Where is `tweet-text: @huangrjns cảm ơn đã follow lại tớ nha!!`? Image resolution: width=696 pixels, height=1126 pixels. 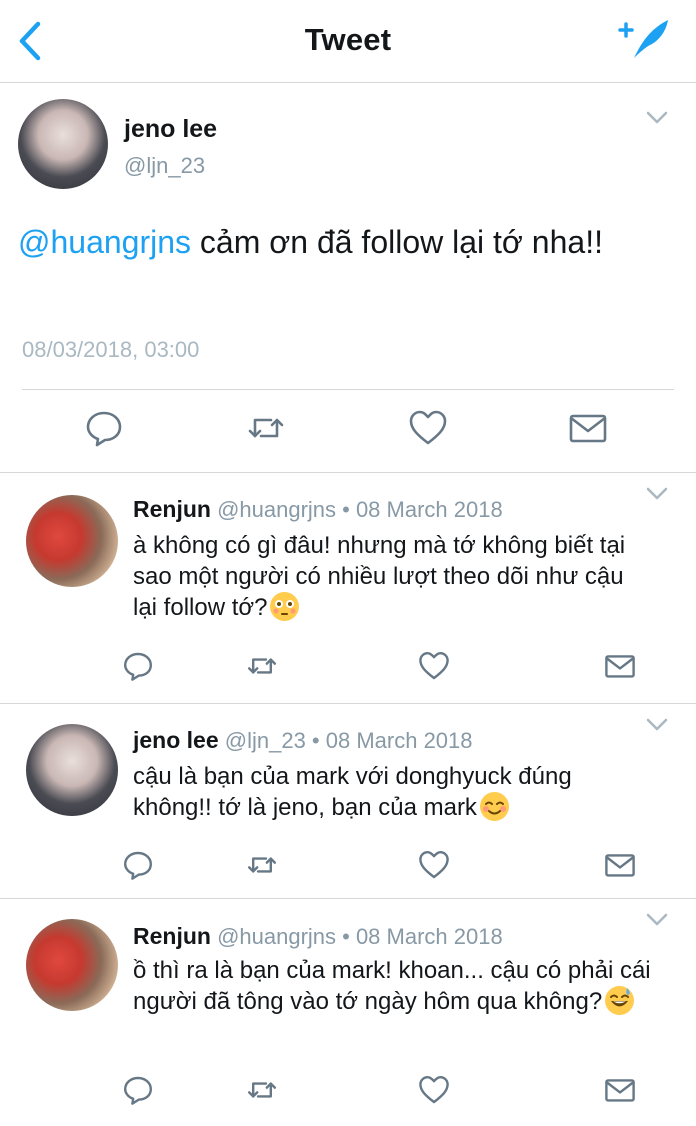 tweet-text: @huangrjns cảm ơn đã follow lại tớ nha!! is located at coordinates (333, 242).